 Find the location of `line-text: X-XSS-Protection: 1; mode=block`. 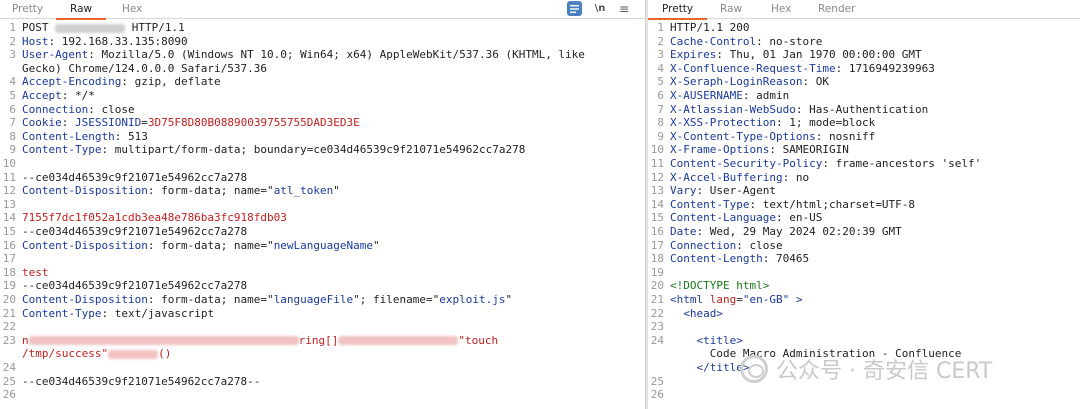

line-text: X-XSS-Protection: 1; mode=block is located at coordinates (772, 123).